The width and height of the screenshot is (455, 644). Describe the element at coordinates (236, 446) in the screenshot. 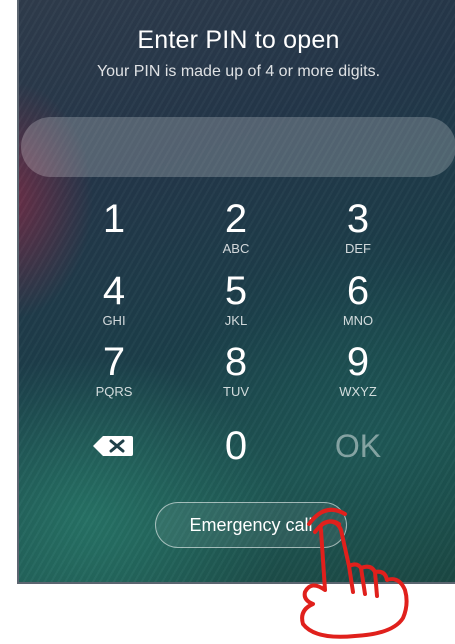

I see `key-digit: 0` at that location.